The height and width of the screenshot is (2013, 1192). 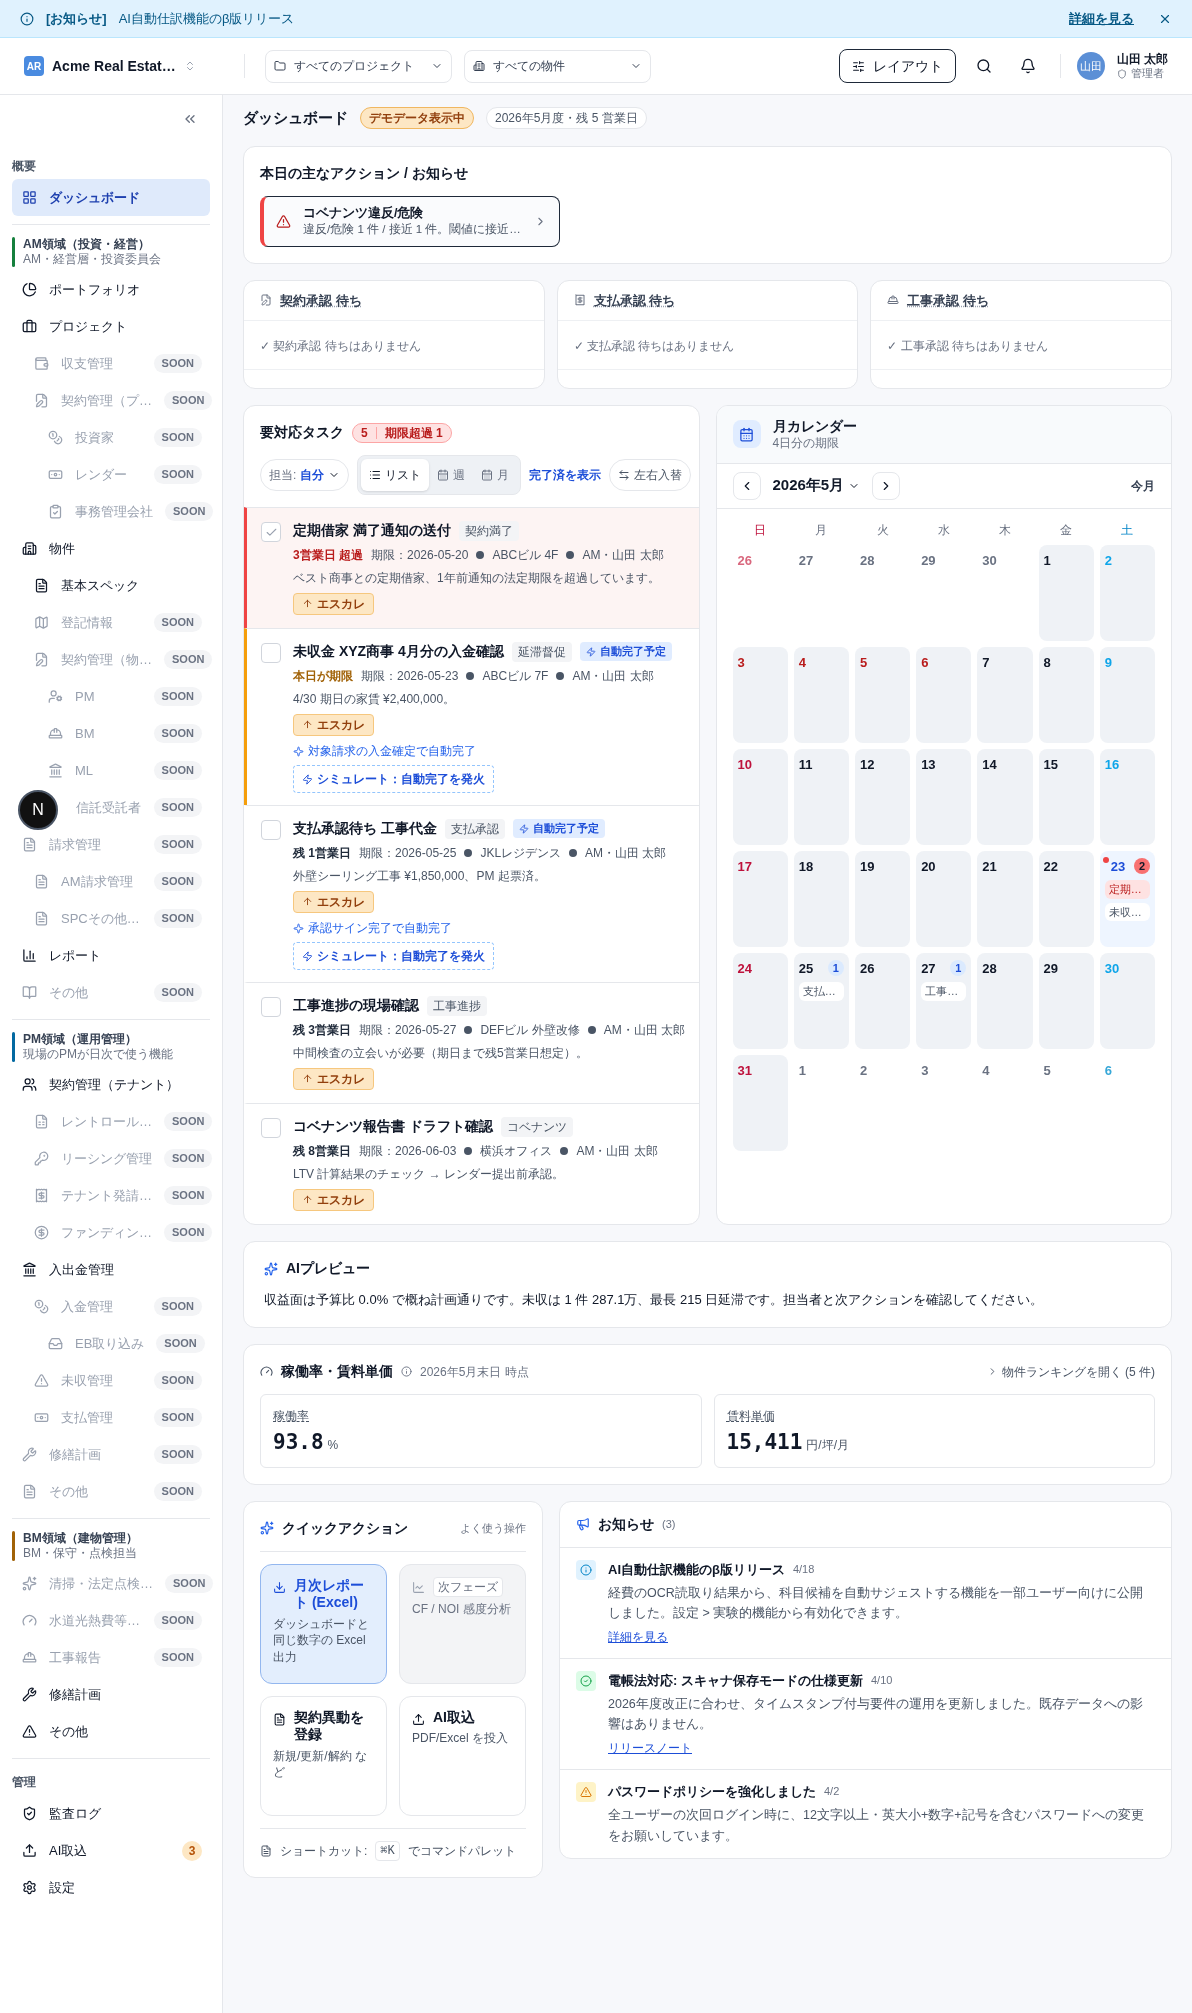 What do you see at coordinates (760, 796) in the screenshot?
I see `day-cell: 10` at bounding box center [760, 796].